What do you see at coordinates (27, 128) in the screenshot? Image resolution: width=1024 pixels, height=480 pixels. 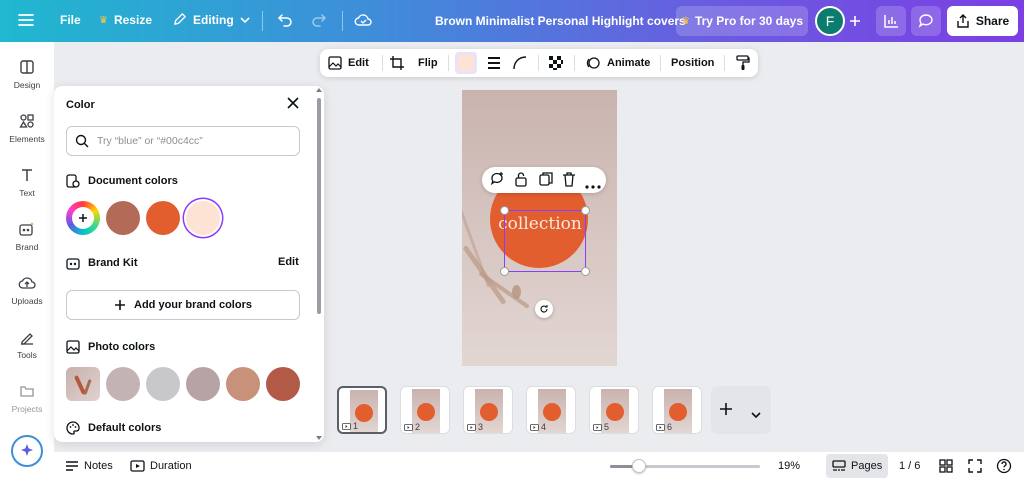 I see `rail-item-elements: Elements` at bounding box center [27, 128].